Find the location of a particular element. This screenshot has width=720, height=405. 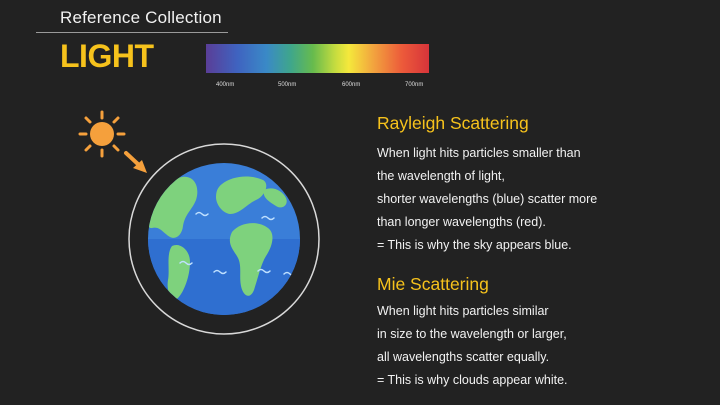

mie-line: = This is why clouds appear white. is located at coordinates (472, 380).